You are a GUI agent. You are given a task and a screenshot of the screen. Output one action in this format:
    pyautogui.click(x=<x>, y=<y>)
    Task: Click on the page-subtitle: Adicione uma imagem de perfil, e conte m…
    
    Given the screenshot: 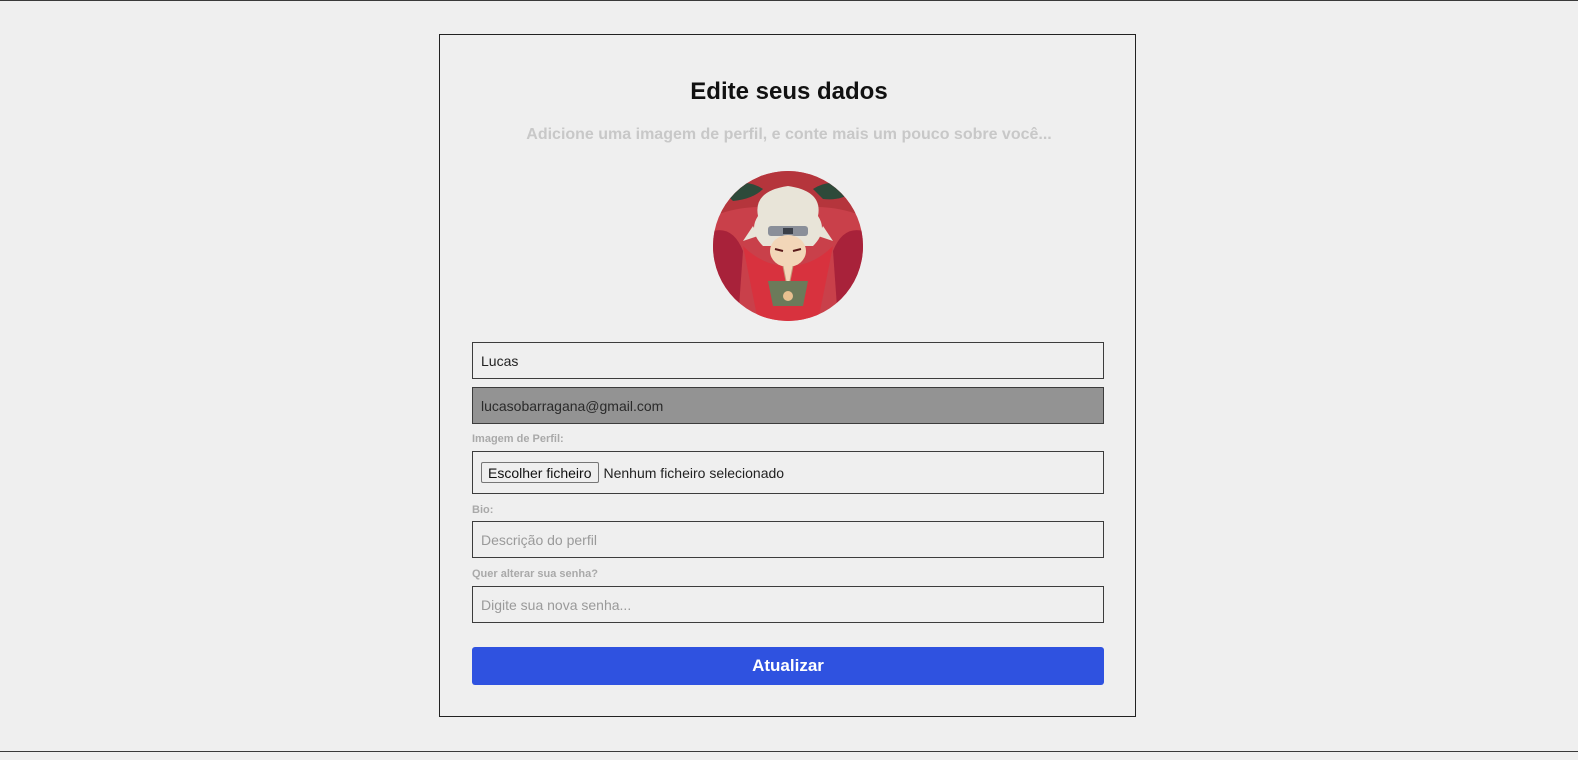 What is the action you would take?
    pyautogui.click(x=789, y=134)
    